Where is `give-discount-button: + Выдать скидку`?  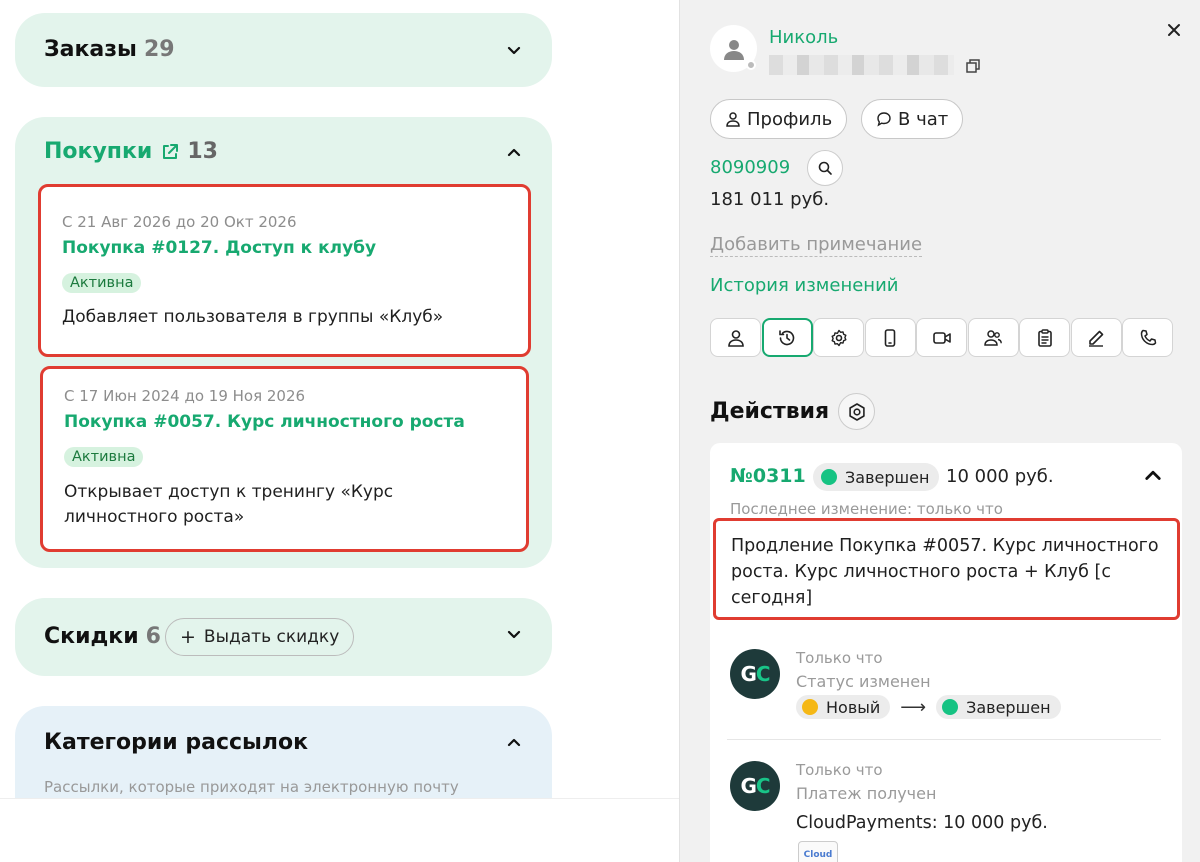
give-discount-button: + Выдать скидку is located at coordinates (260, 637).